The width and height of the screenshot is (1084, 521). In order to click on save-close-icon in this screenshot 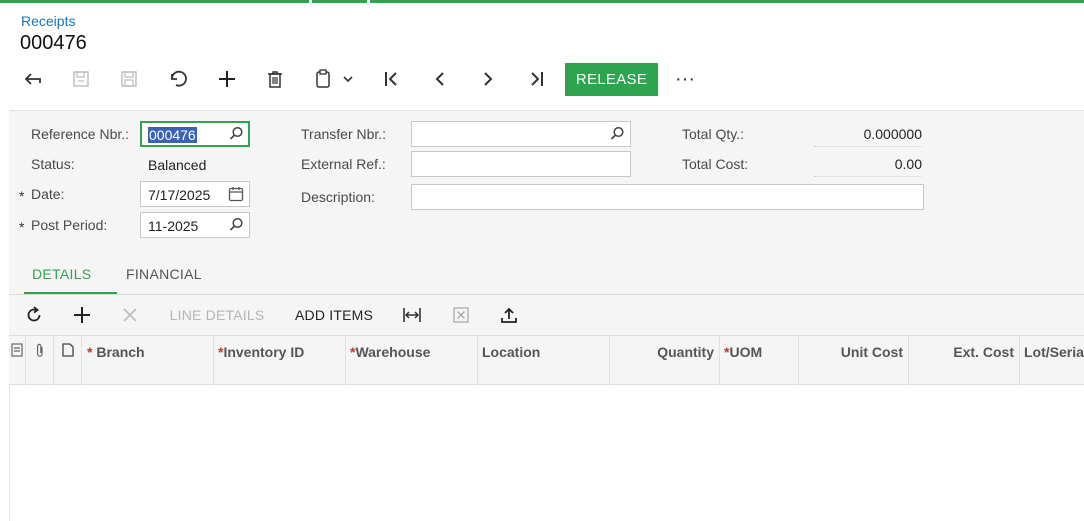, I will do `click(81, 79)`.